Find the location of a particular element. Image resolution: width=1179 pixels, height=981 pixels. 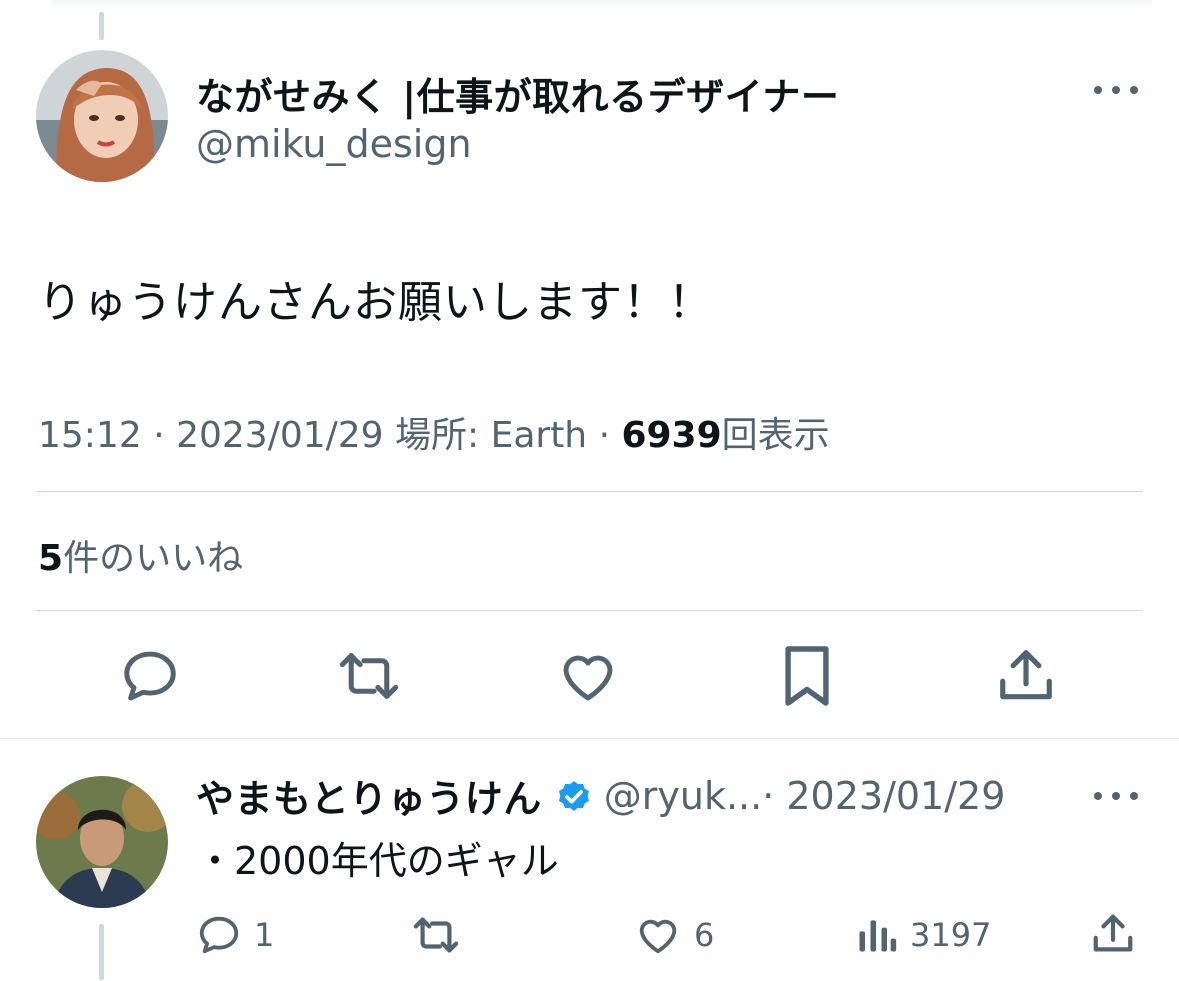

views-label: 回表示 is located at coordinates (775, 435).